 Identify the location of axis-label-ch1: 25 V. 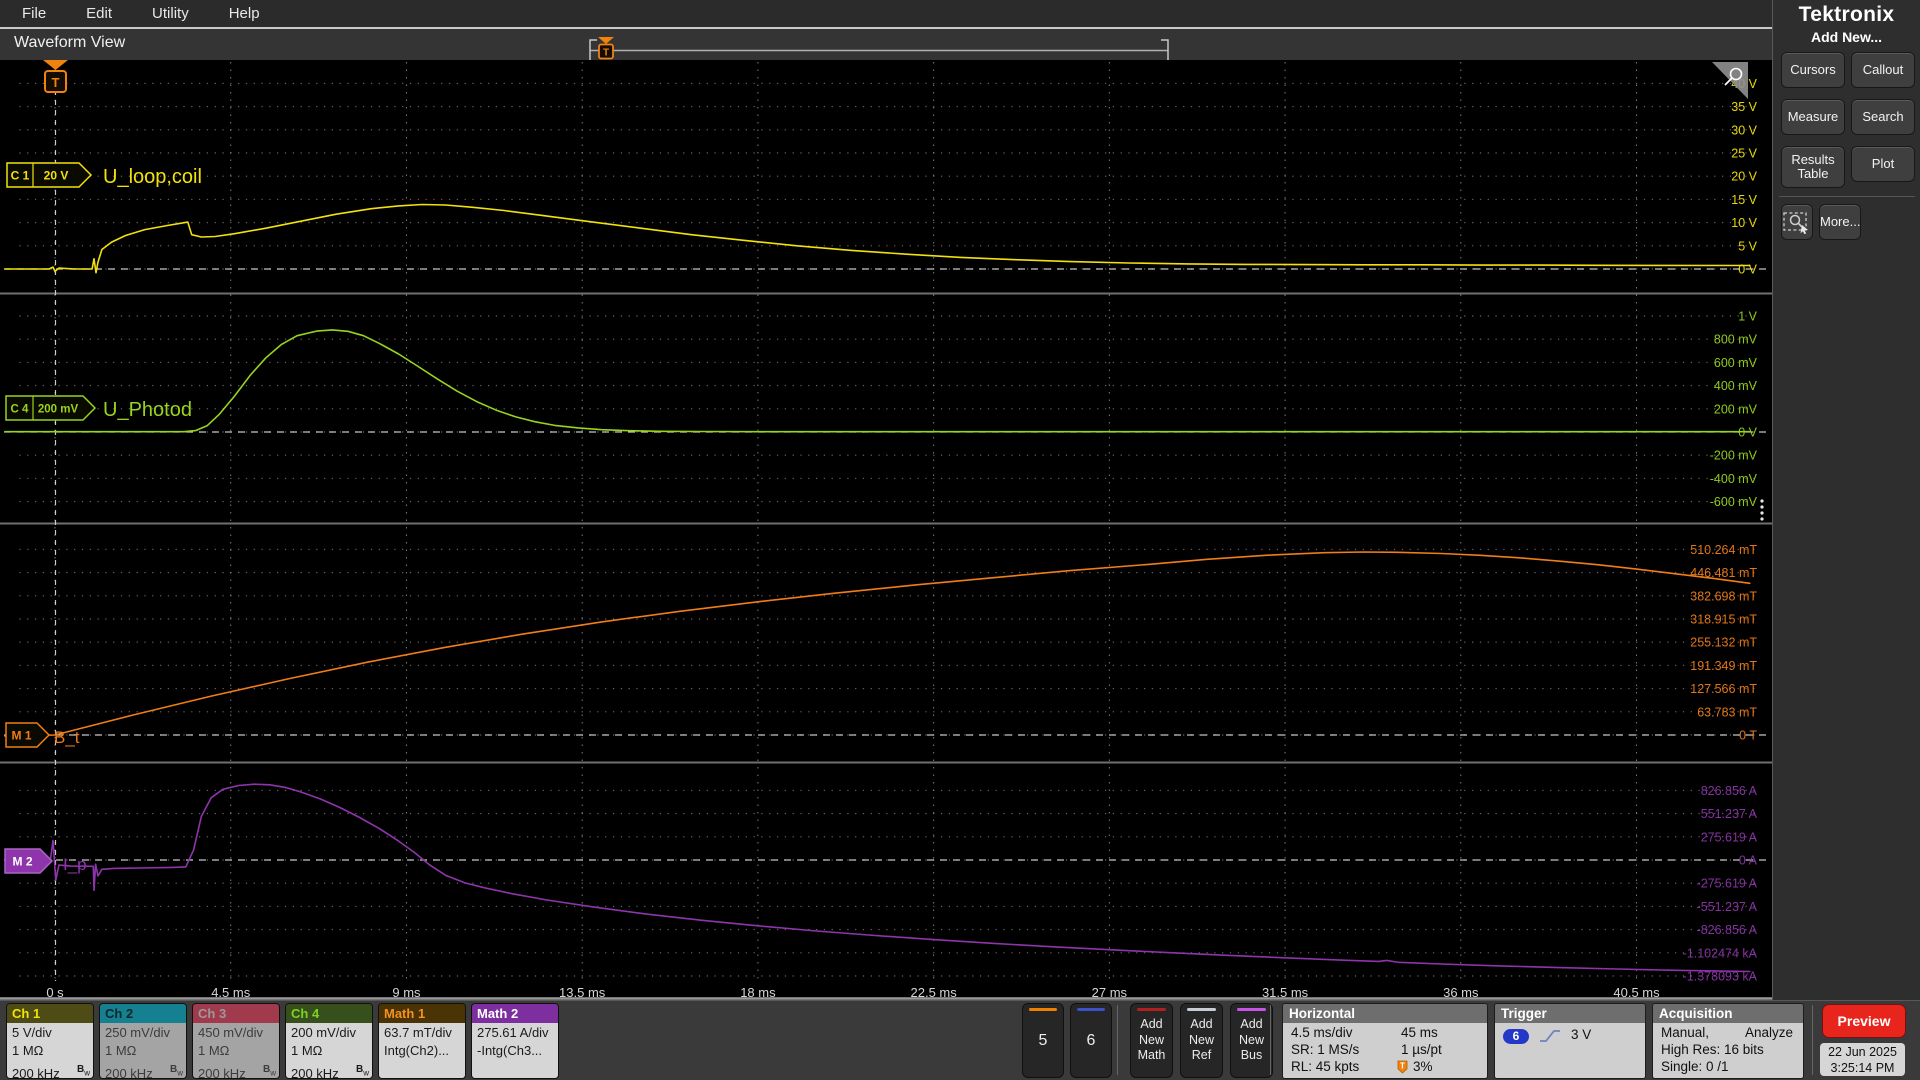
(1744, 154).